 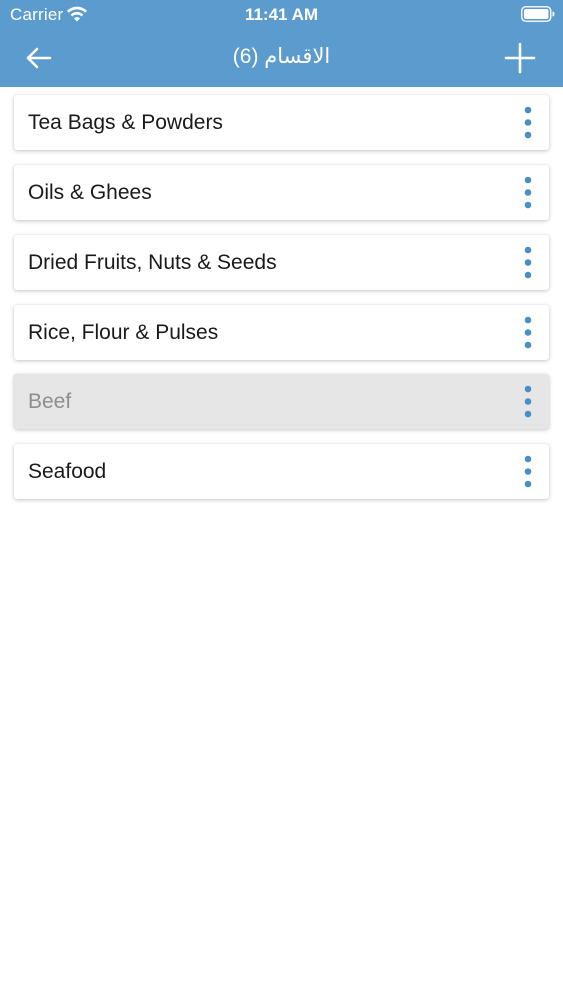 I want to click on category-label: Seafood, so click(x=67, y=471).